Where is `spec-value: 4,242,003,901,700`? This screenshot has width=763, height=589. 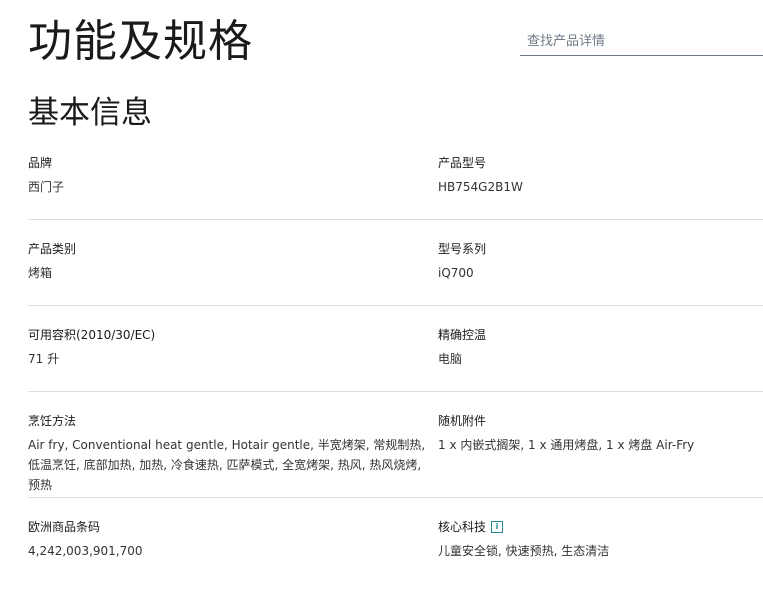
spec-value: 4,242,003,901,700 is located at coordinates (85, 551).